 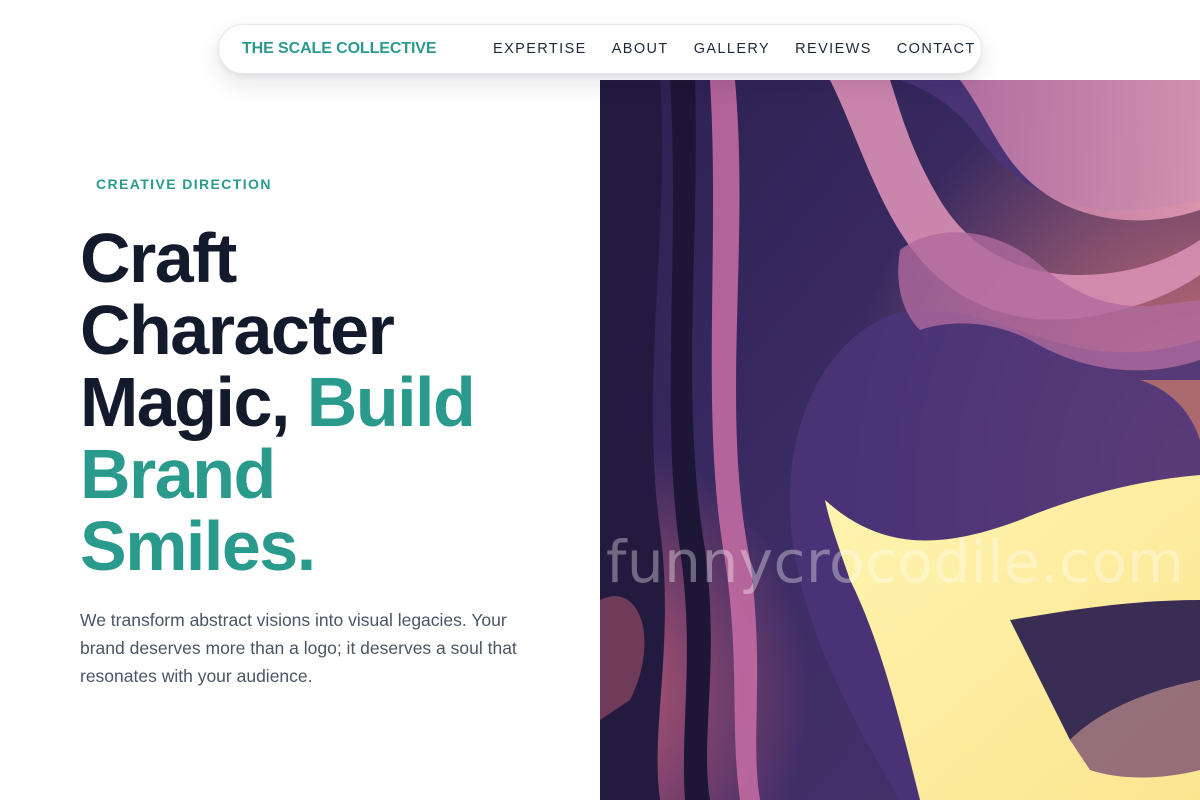 What do you see at coordinates (198, 546) in the screenshot?
I see `headline-accent-line: Smiles.` at bounding box center [198, 546].